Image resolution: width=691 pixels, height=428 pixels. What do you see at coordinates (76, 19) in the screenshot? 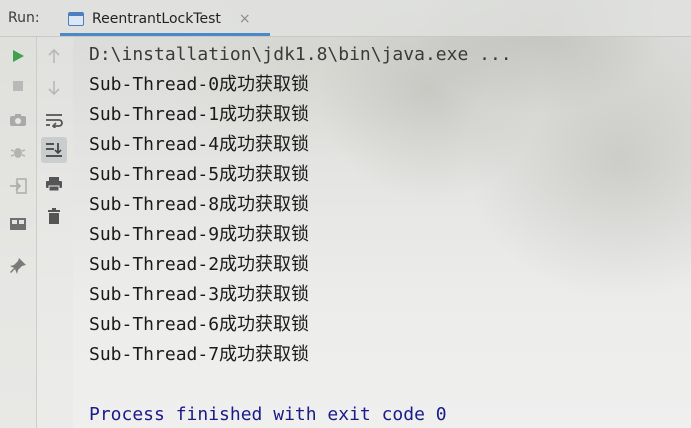
I see `run-config-icon` at bounding box center [76, 19].